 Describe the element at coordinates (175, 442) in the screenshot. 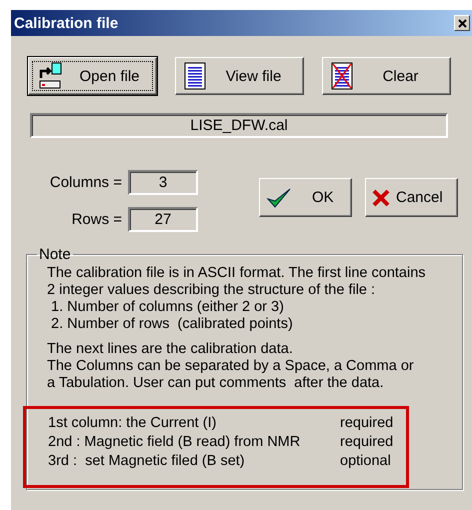

I see `column-description: 2nd : Magnetic field (B read) from NMR` at that location.